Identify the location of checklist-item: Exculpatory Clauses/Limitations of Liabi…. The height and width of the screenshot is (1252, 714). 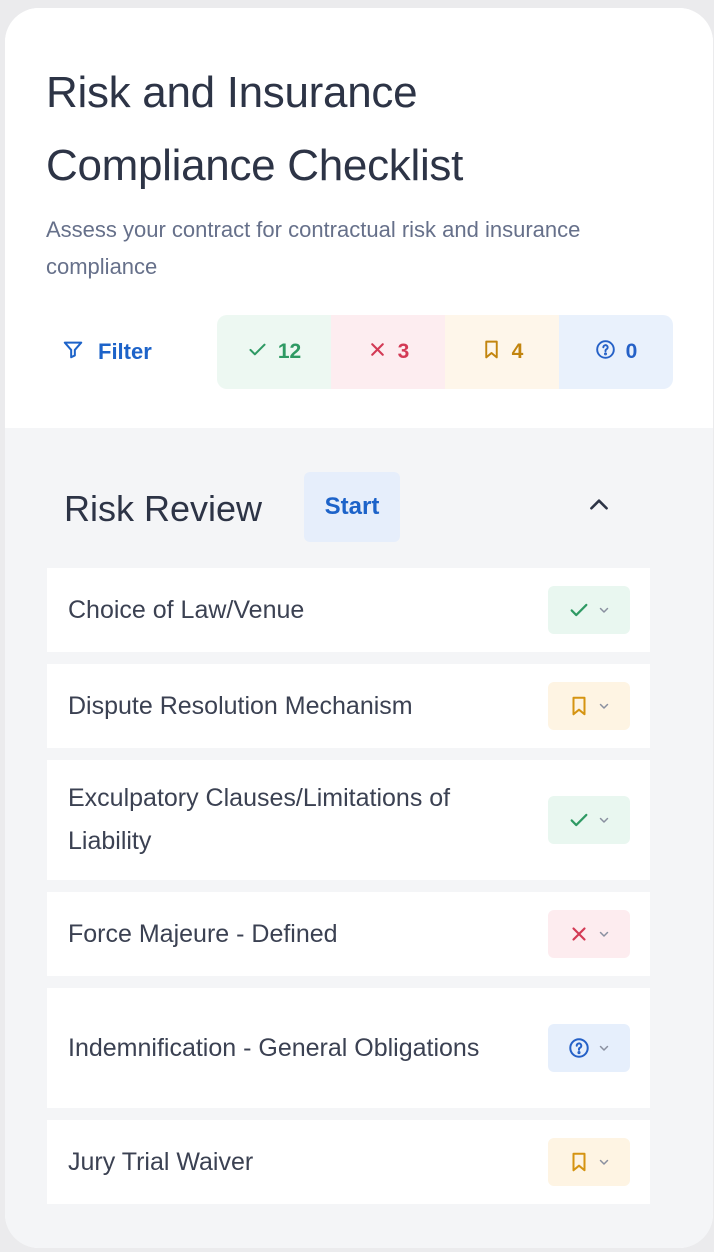
(348, 820).